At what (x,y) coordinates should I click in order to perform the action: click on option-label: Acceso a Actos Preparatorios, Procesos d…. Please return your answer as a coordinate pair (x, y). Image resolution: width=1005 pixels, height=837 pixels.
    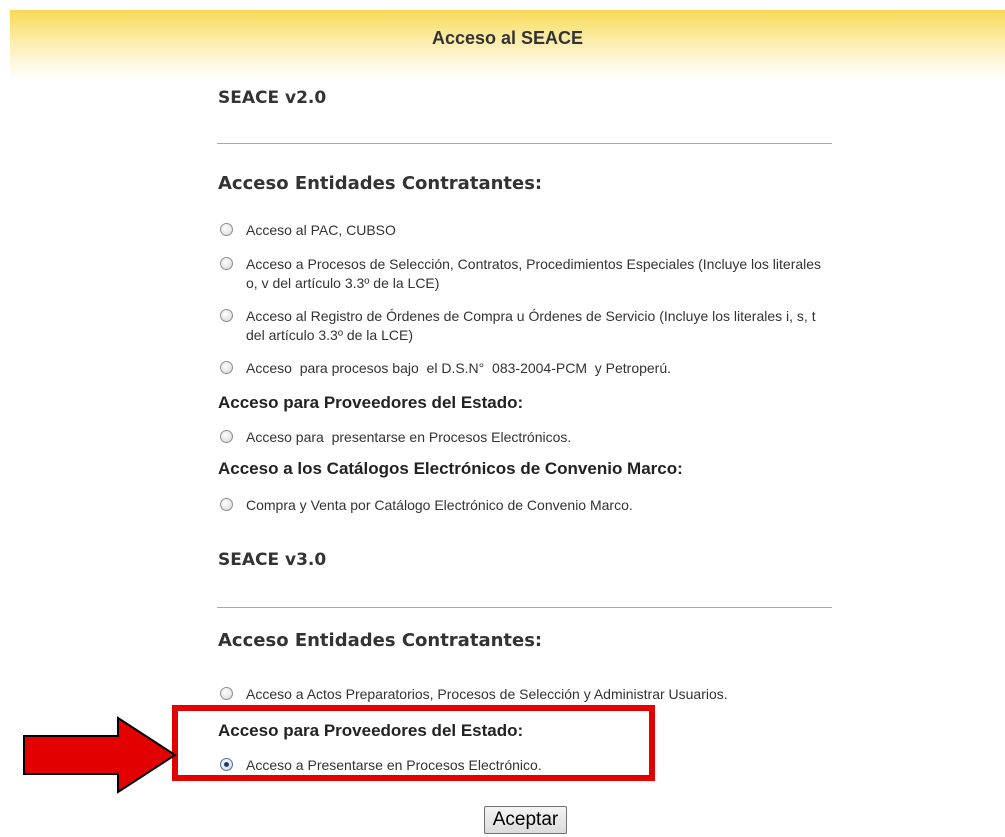
    Looking at the image, I should click on (487, 694).